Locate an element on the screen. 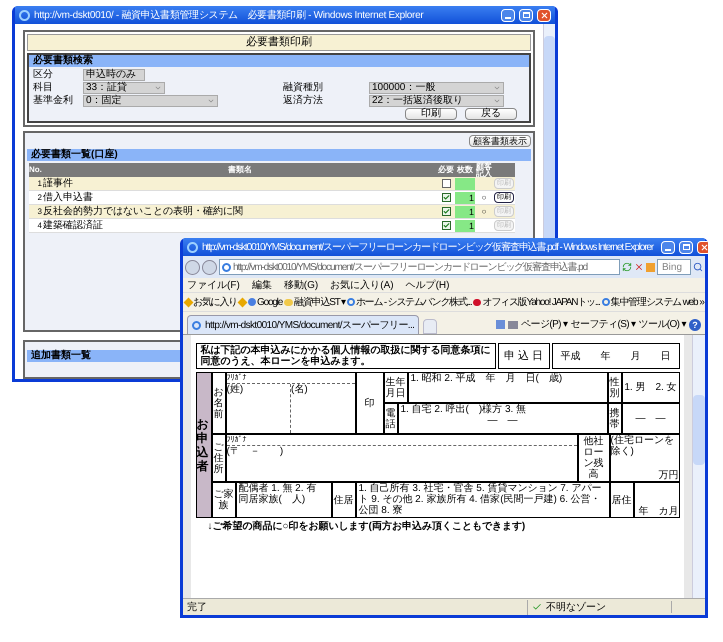 Image resolution: width=723 pixels, height=642 pixels. column-header: 書類名 is located at coordinates (240, 170).